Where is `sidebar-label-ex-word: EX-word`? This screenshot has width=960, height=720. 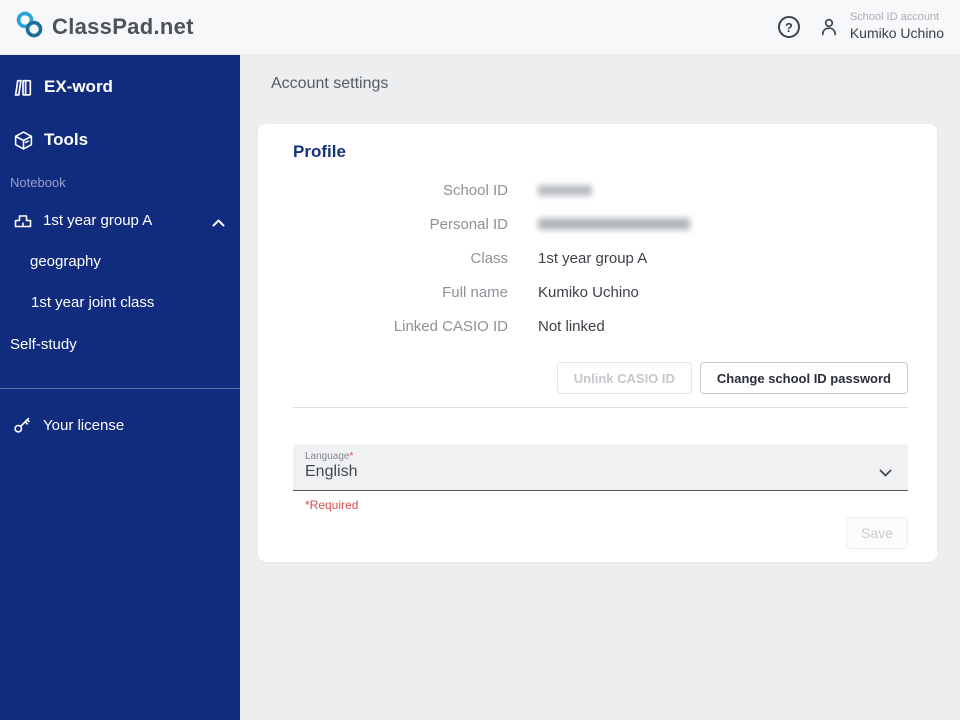
sidebar-label-ex-word: EX-word is located at coordinates (78, 86).